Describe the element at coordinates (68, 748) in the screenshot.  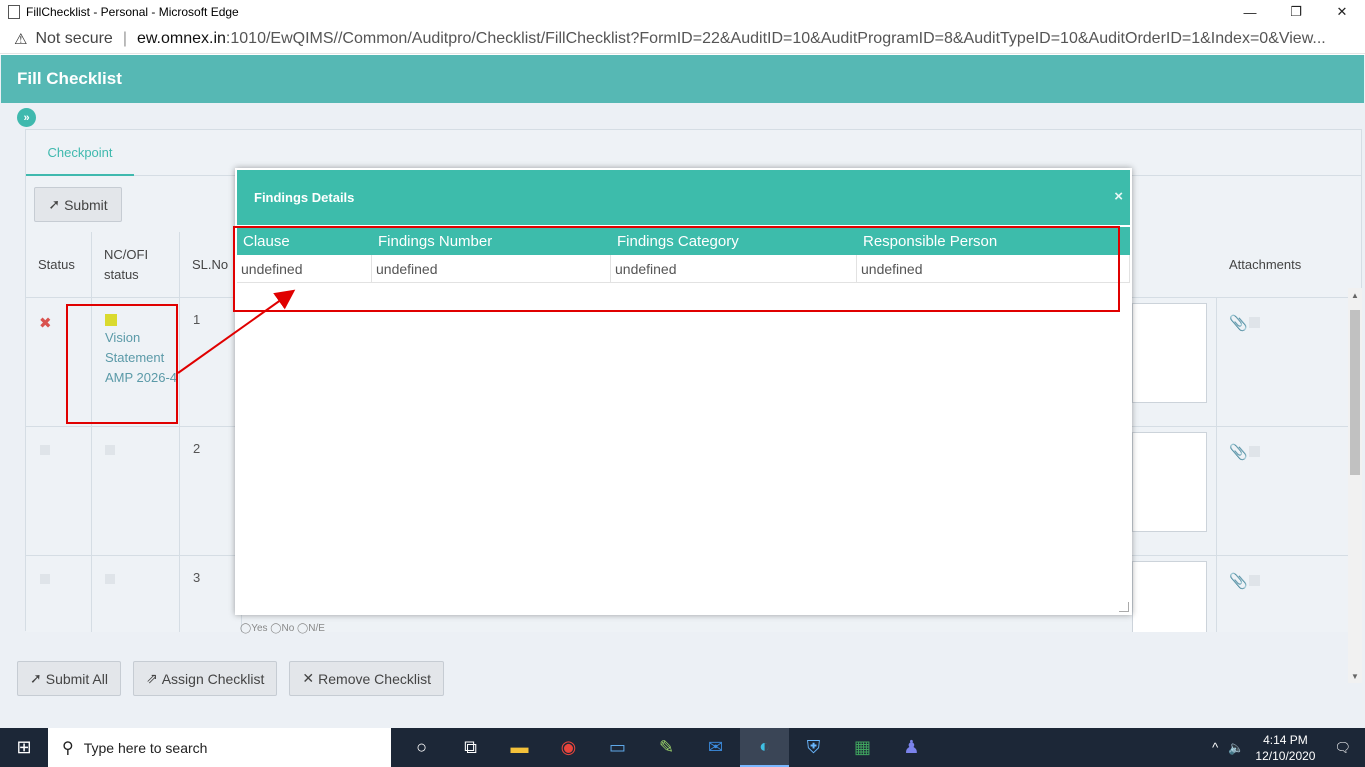
I see `search-icon: ⚲` at that location.